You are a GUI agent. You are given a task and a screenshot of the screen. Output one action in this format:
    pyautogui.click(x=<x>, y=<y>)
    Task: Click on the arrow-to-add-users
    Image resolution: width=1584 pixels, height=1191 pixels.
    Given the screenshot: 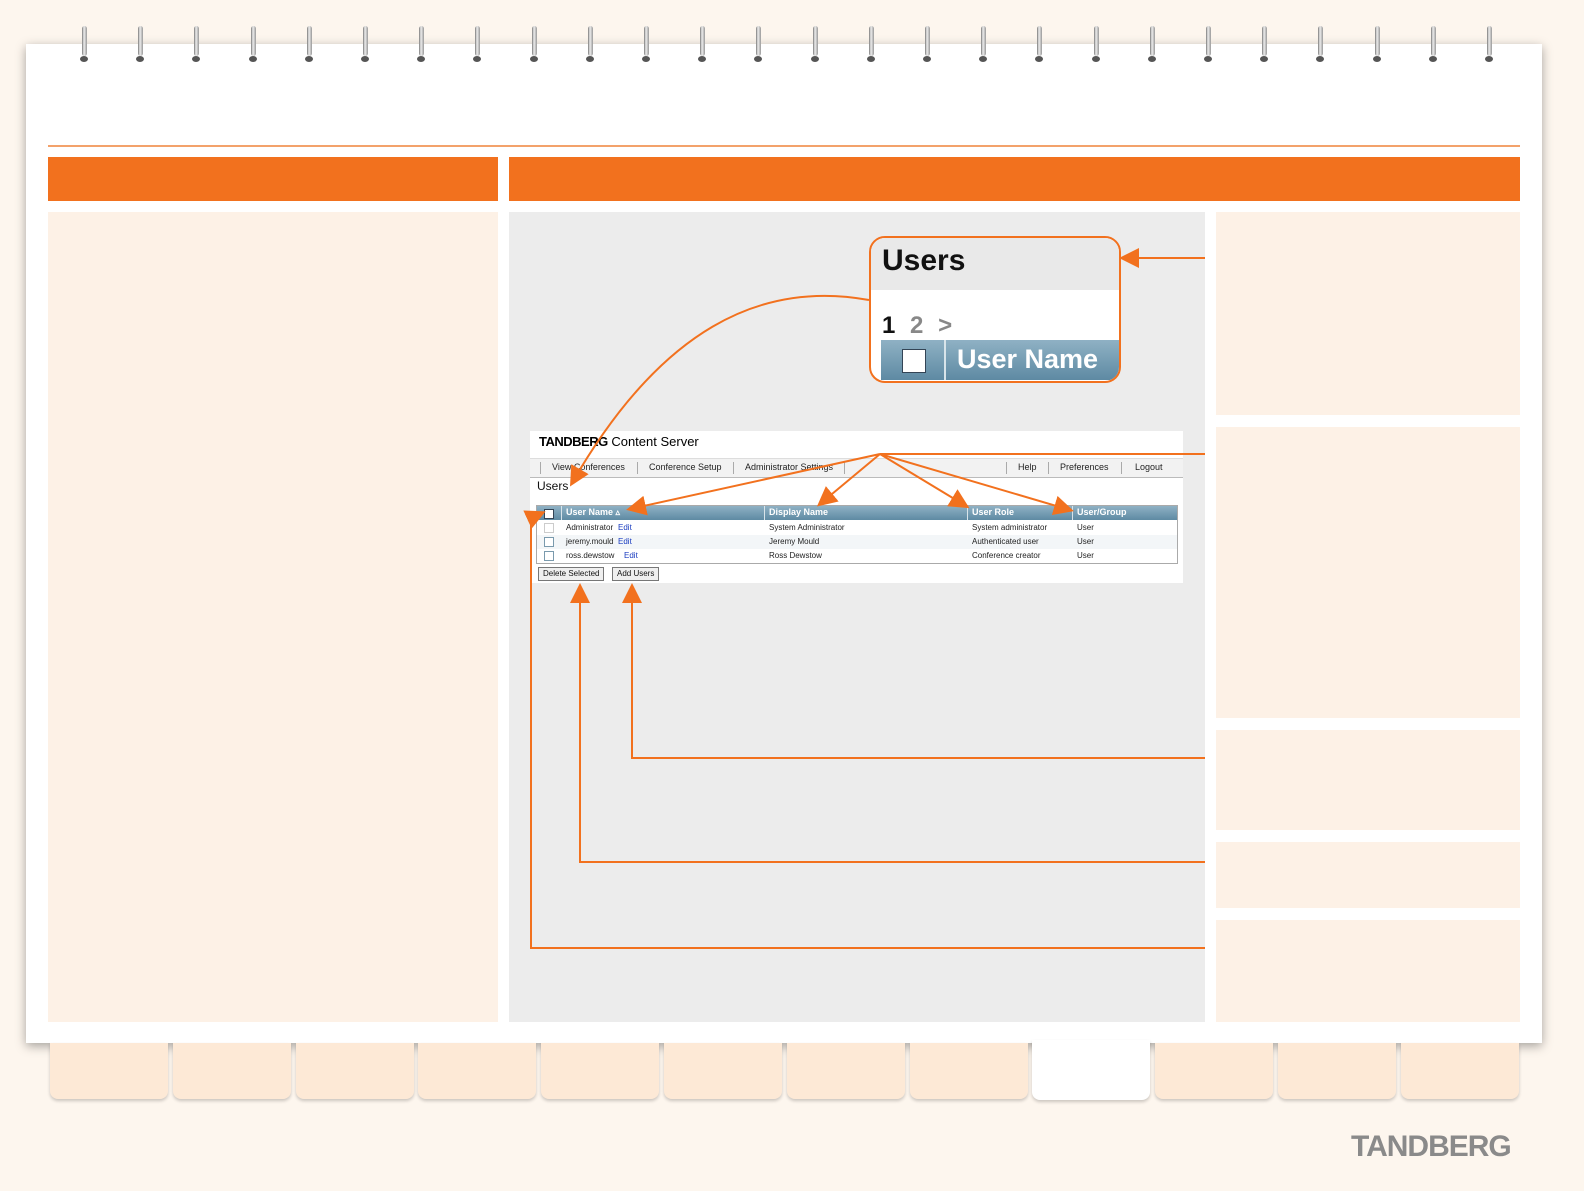 What is the action you would take?
    pyautogui.click(x=913, y=671)
    